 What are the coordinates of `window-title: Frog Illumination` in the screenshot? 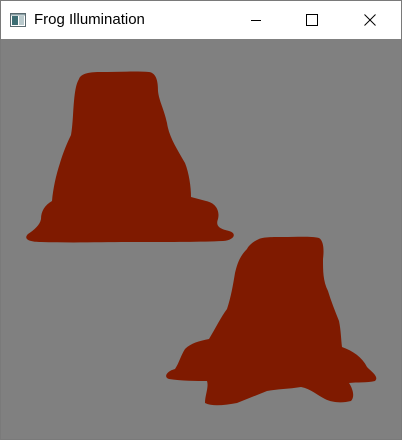 It's located at (89, 19).